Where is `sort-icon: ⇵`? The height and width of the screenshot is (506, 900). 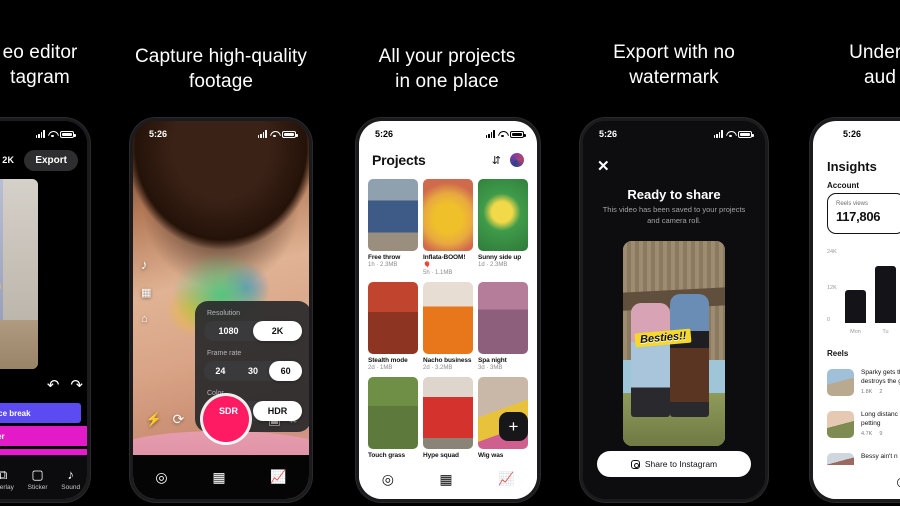
sort-icon: ⇵ is located at coordinates (496, 160).